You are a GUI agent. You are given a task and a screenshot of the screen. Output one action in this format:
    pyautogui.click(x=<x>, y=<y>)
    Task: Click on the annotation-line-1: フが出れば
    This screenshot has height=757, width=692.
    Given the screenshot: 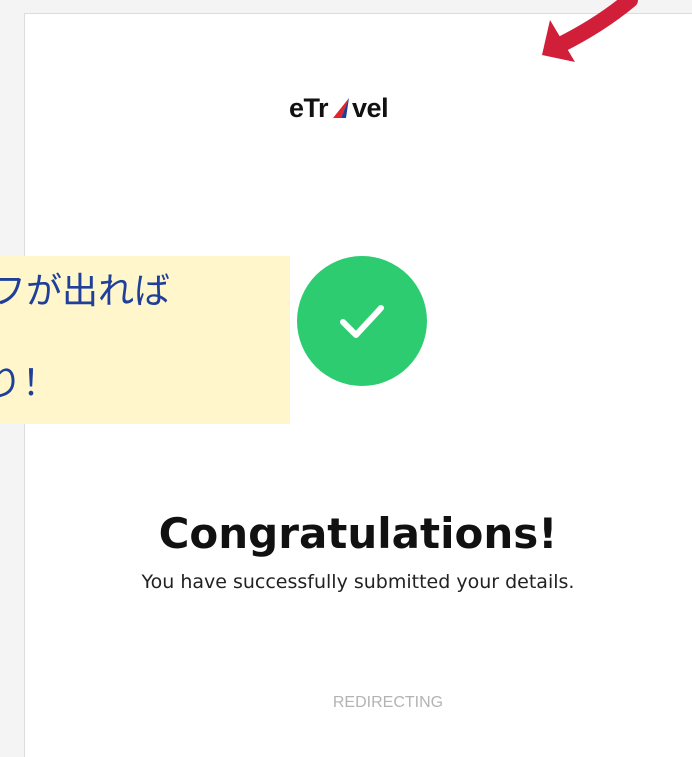 What is the action you would take?
    pyautogui.click(x=85, y=291)
    